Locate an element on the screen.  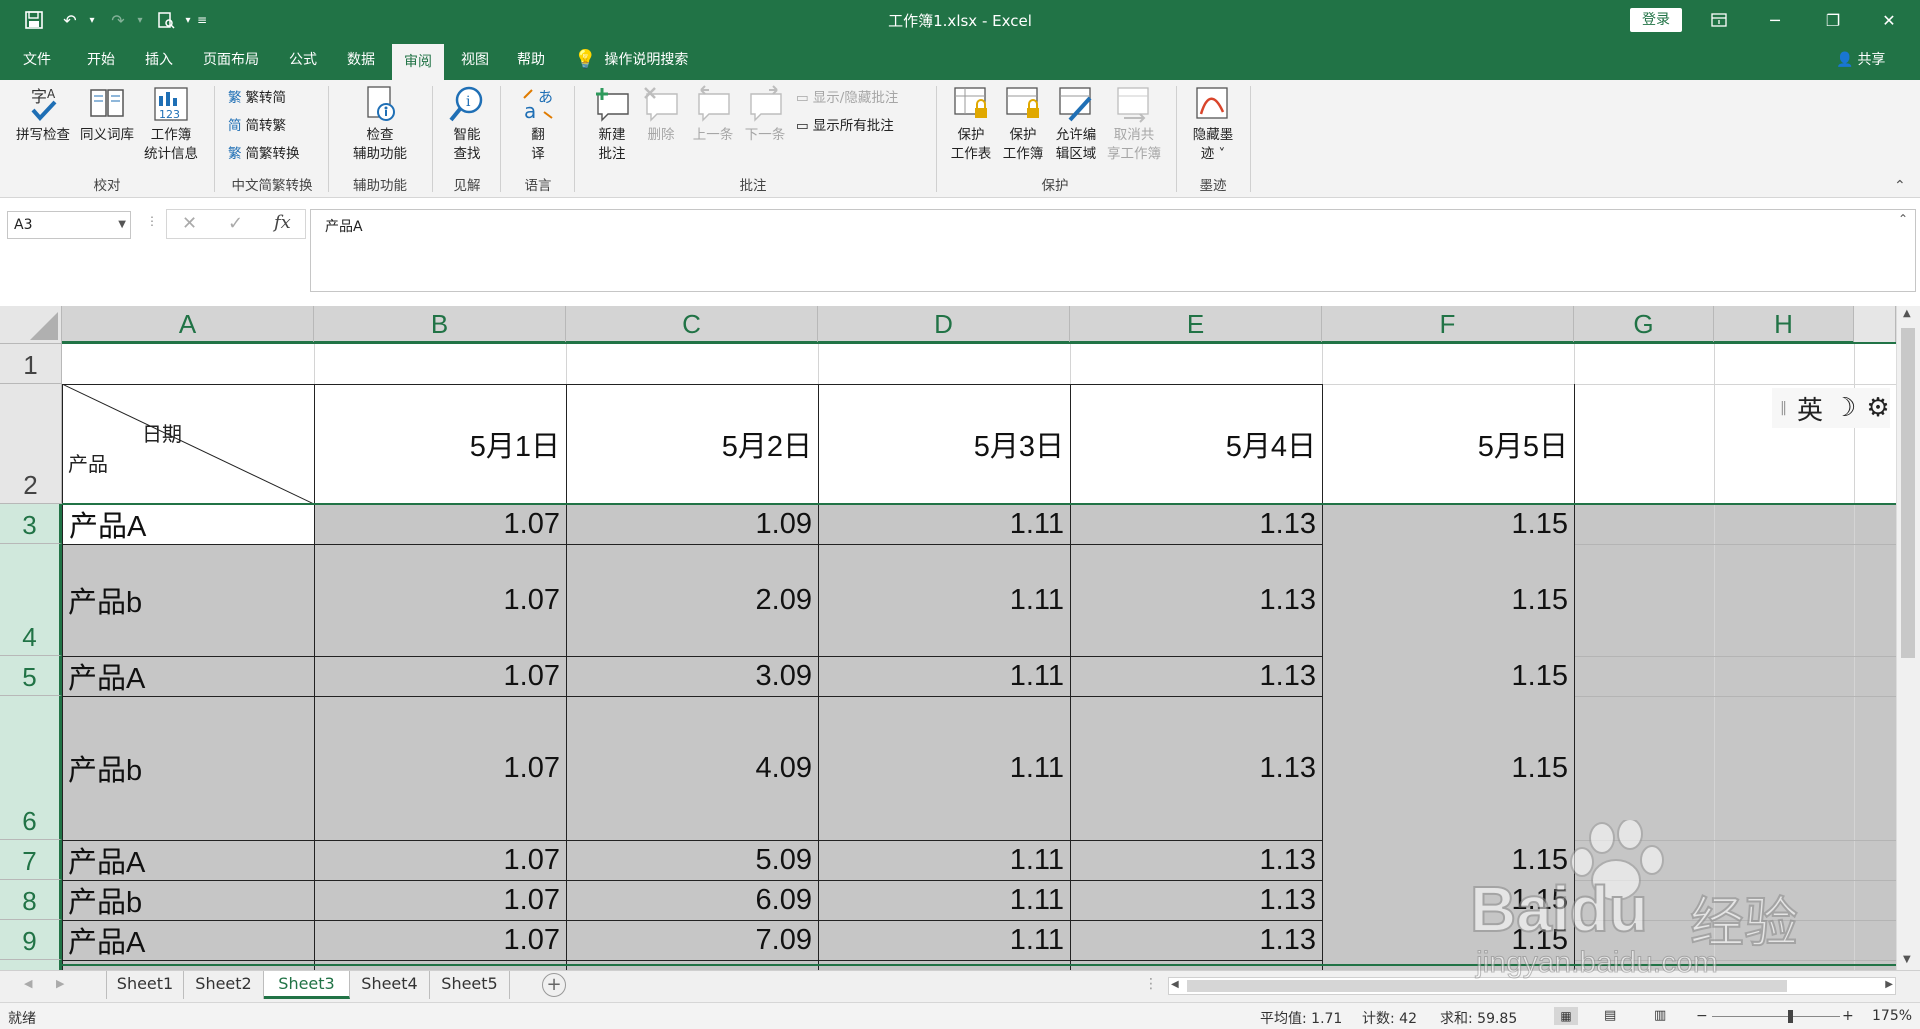
select-all-button is located at coordinates (31, 325).